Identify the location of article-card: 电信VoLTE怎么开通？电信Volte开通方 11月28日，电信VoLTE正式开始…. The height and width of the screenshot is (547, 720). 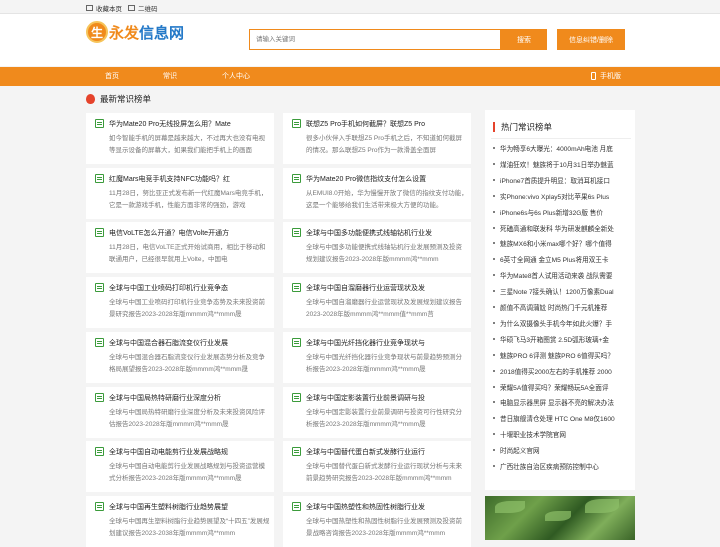
(180, 248).